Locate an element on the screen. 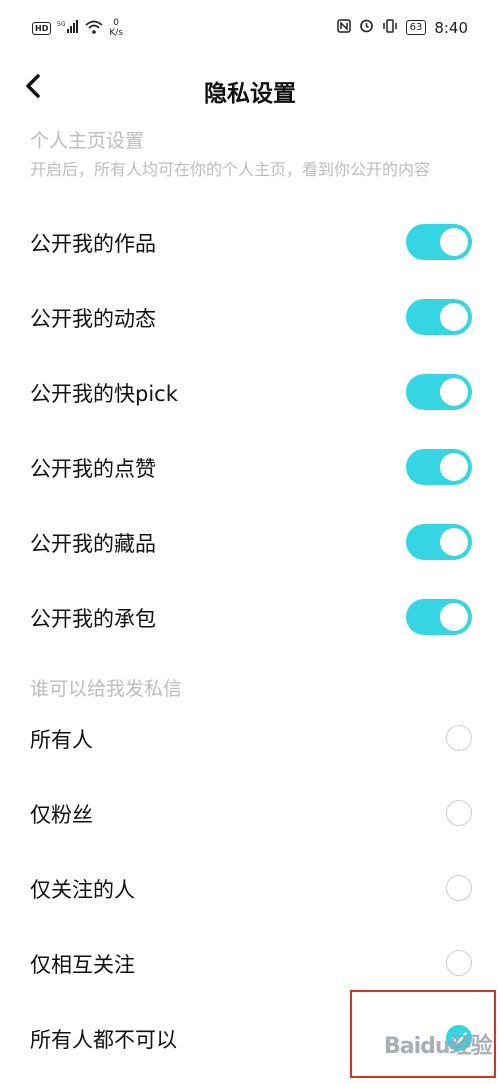 This screenshot has width=500, height=1084. status-left: HD 5G 0 K/s is located at coordinates (77, 28).